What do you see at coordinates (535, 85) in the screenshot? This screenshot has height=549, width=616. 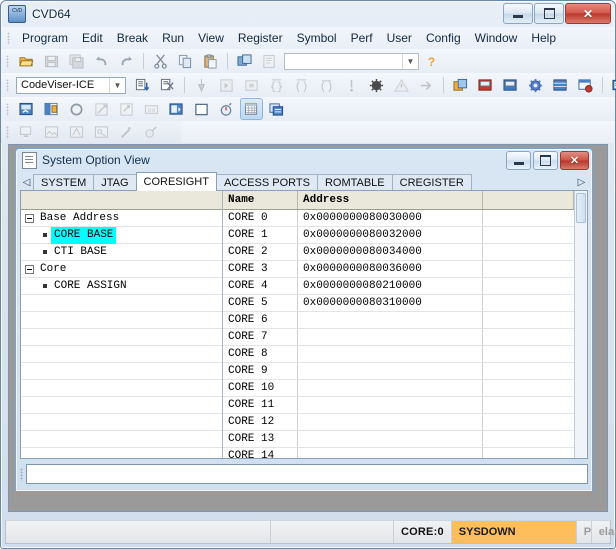 I see `settings-gear-button` at bounding box center [535, 85].